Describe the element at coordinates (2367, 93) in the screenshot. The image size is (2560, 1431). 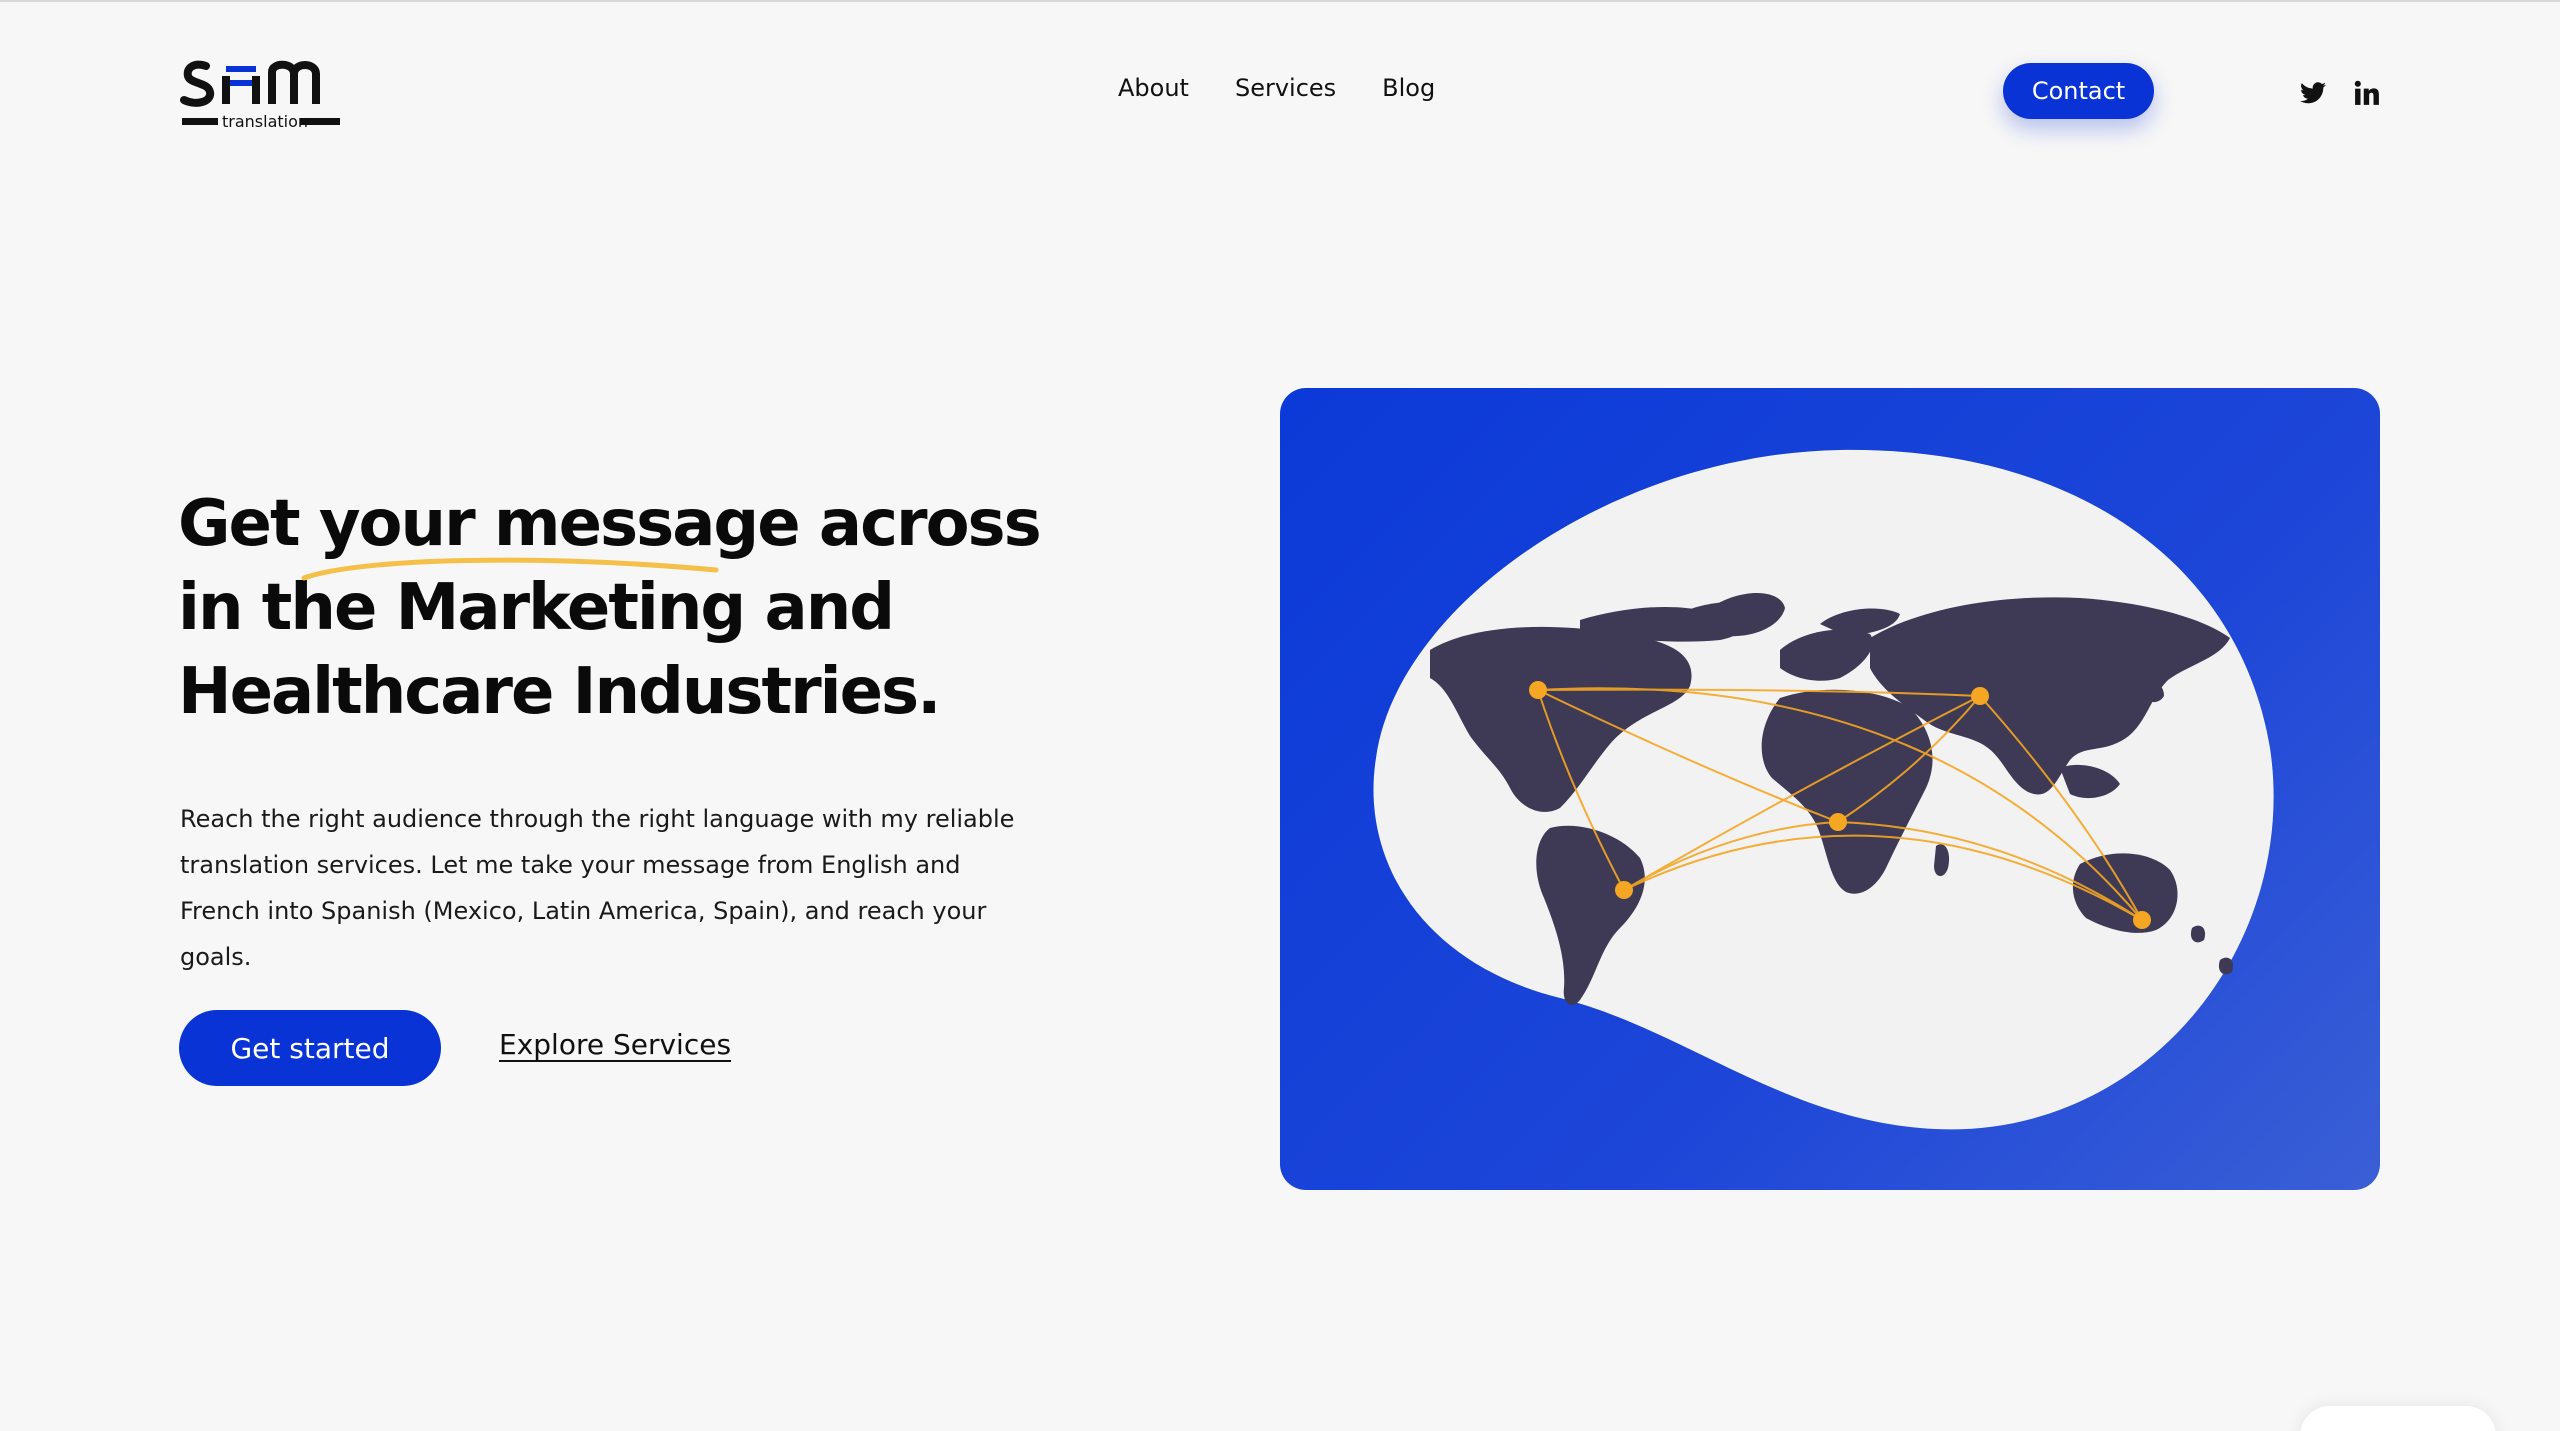
I see `linkedin-icon` at that location.